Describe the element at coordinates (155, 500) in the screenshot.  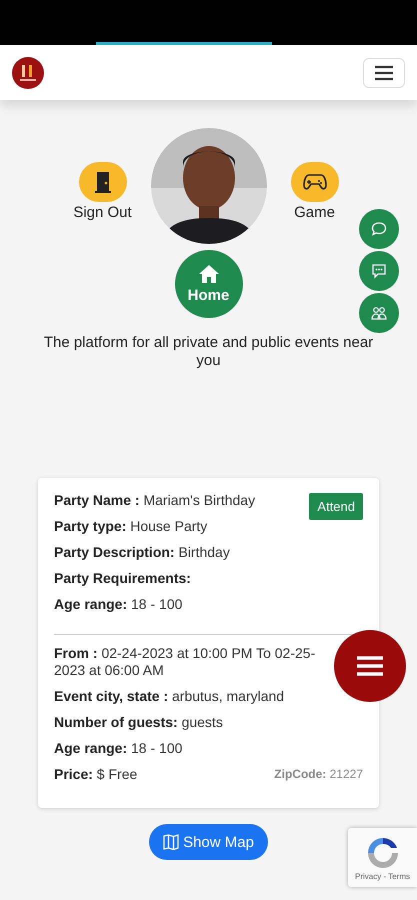
I see `party-detail: Party Name : Mariam's Birthday` at that location.